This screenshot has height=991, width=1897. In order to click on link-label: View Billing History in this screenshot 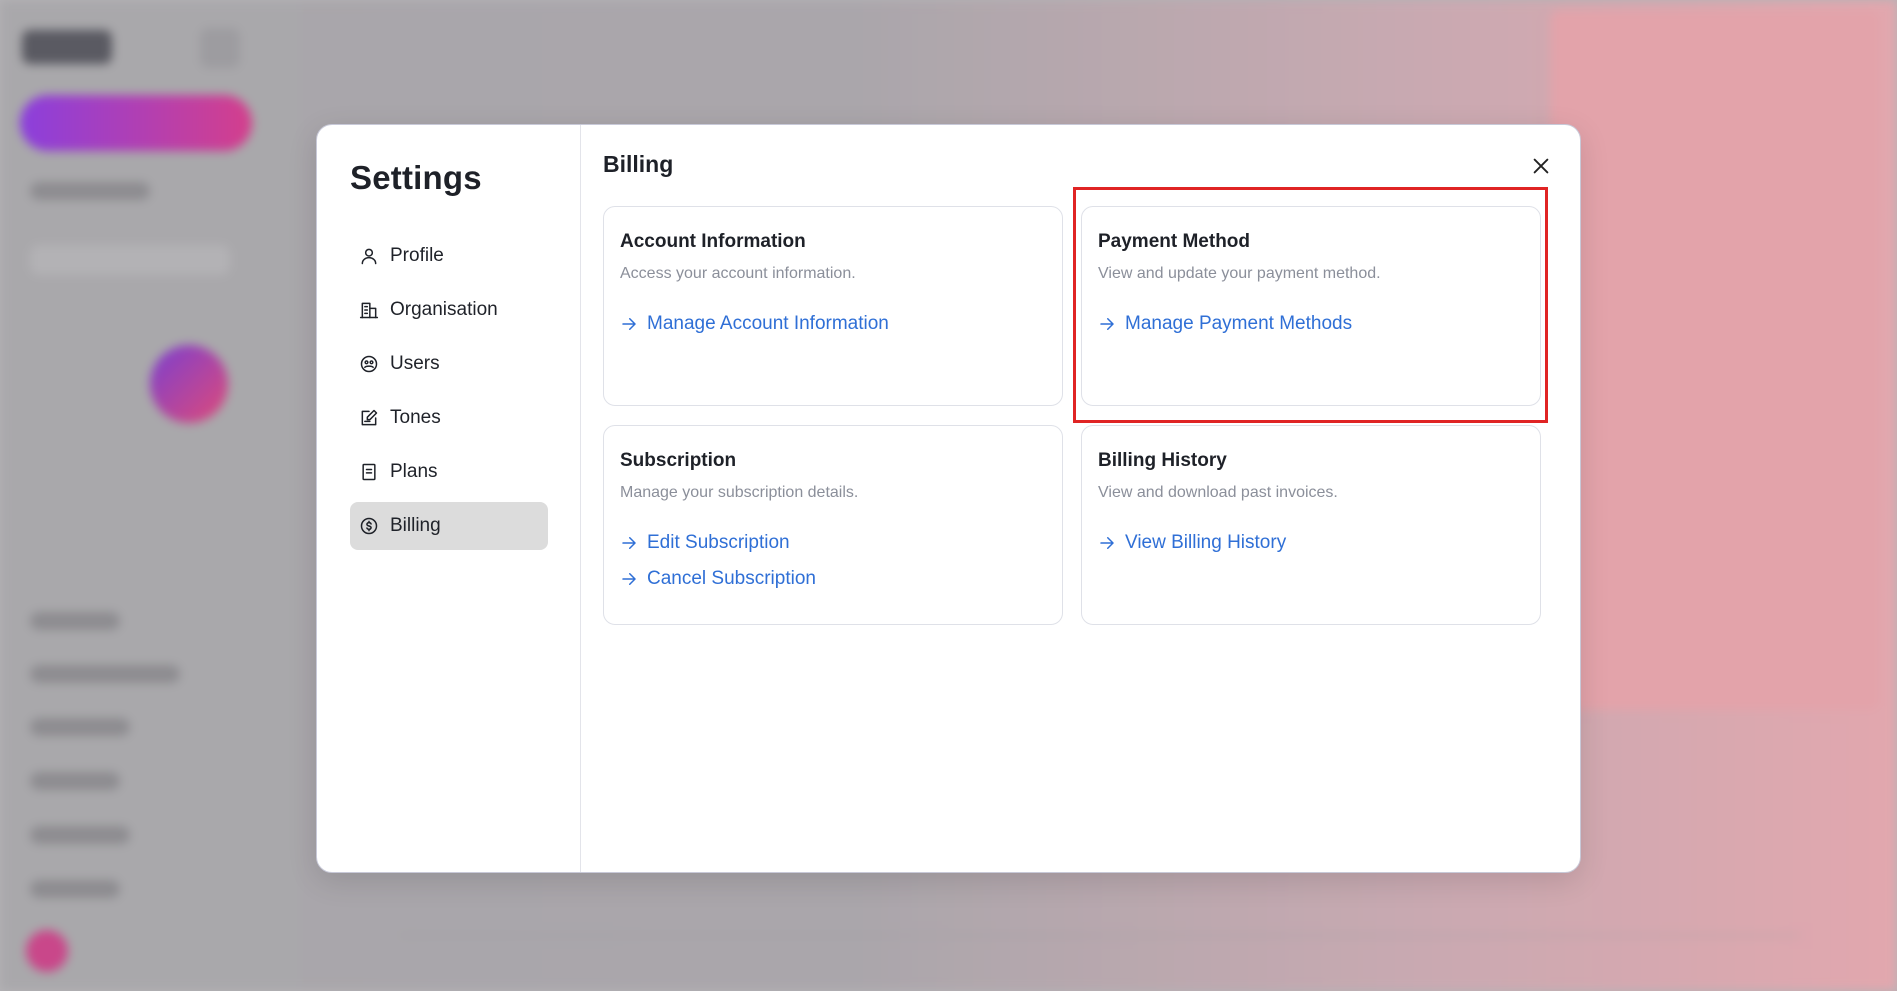, I will do `click(1206, 542)`.